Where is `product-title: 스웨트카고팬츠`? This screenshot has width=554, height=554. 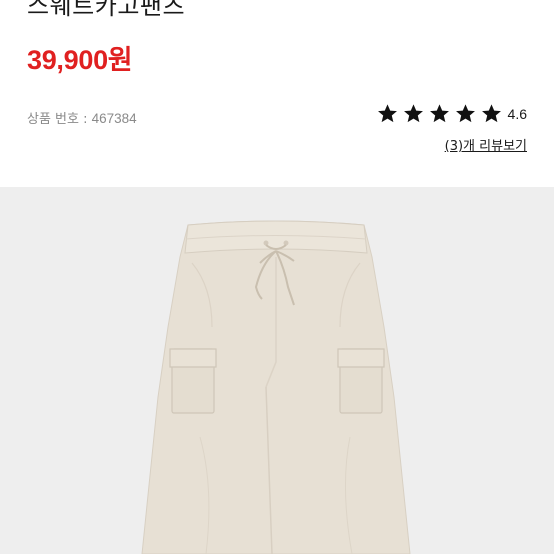 product-title: 스웨트카고팬츠 is located at coordinates (106, 10).